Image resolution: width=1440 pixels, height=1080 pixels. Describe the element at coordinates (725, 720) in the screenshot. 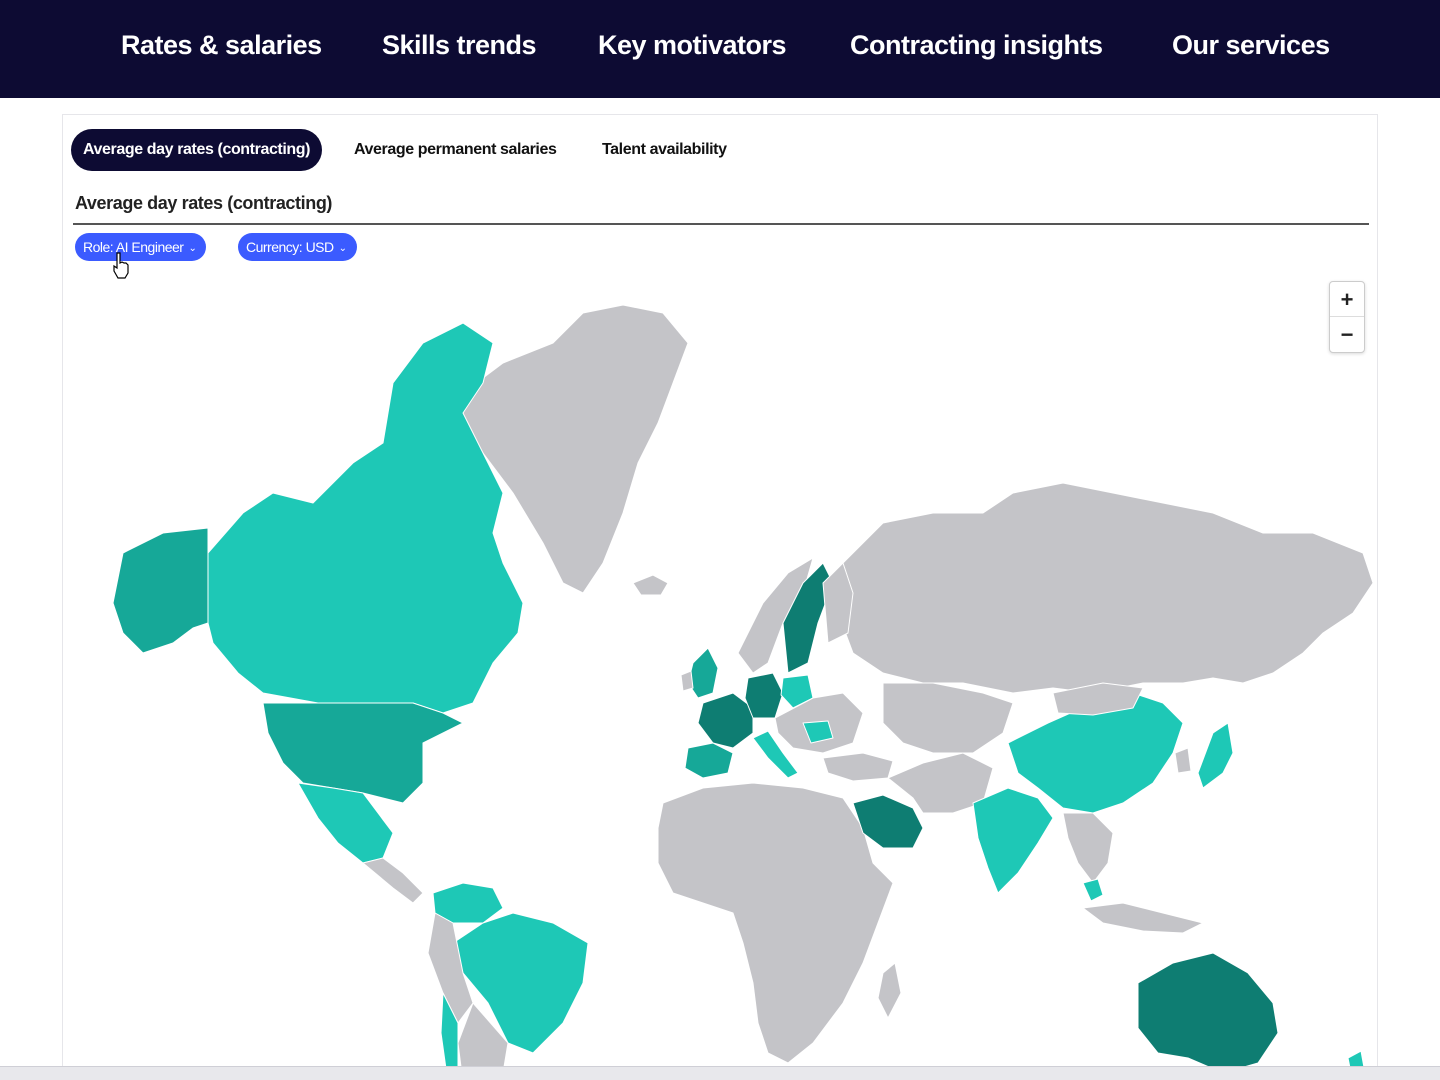

I see `country-france` at that location.